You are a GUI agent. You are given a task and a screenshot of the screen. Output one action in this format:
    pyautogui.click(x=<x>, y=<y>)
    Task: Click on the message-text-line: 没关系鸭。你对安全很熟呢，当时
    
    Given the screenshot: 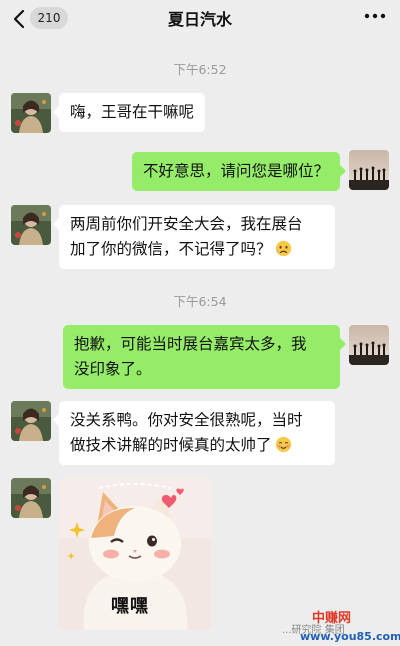 What is the action you would take?
    pyautogui.click(x=186, y=420)
    